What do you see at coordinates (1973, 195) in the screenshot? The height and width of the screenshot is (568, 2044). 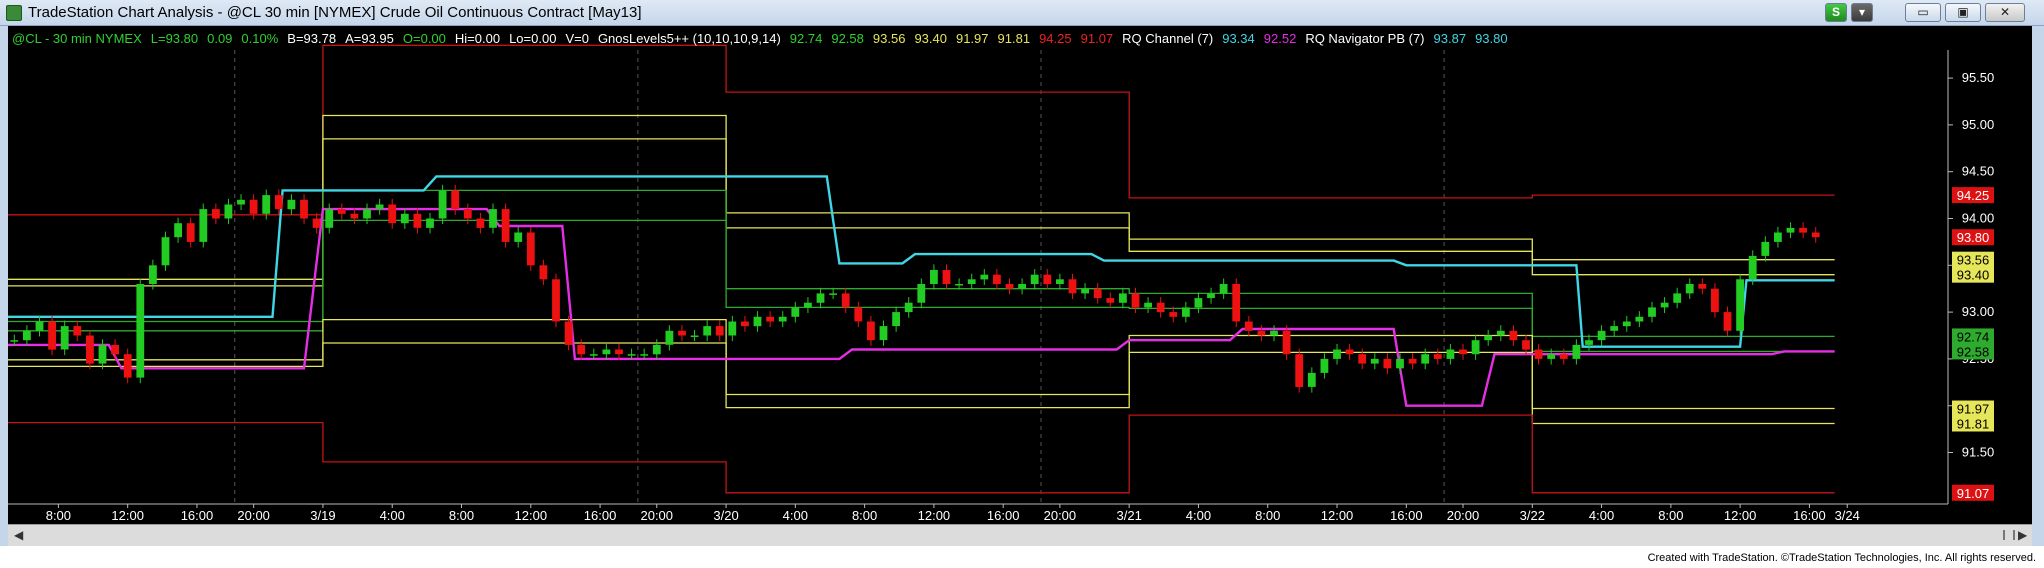 I see `price-tag-label: 94.25` at bounding box center [1973, 195].